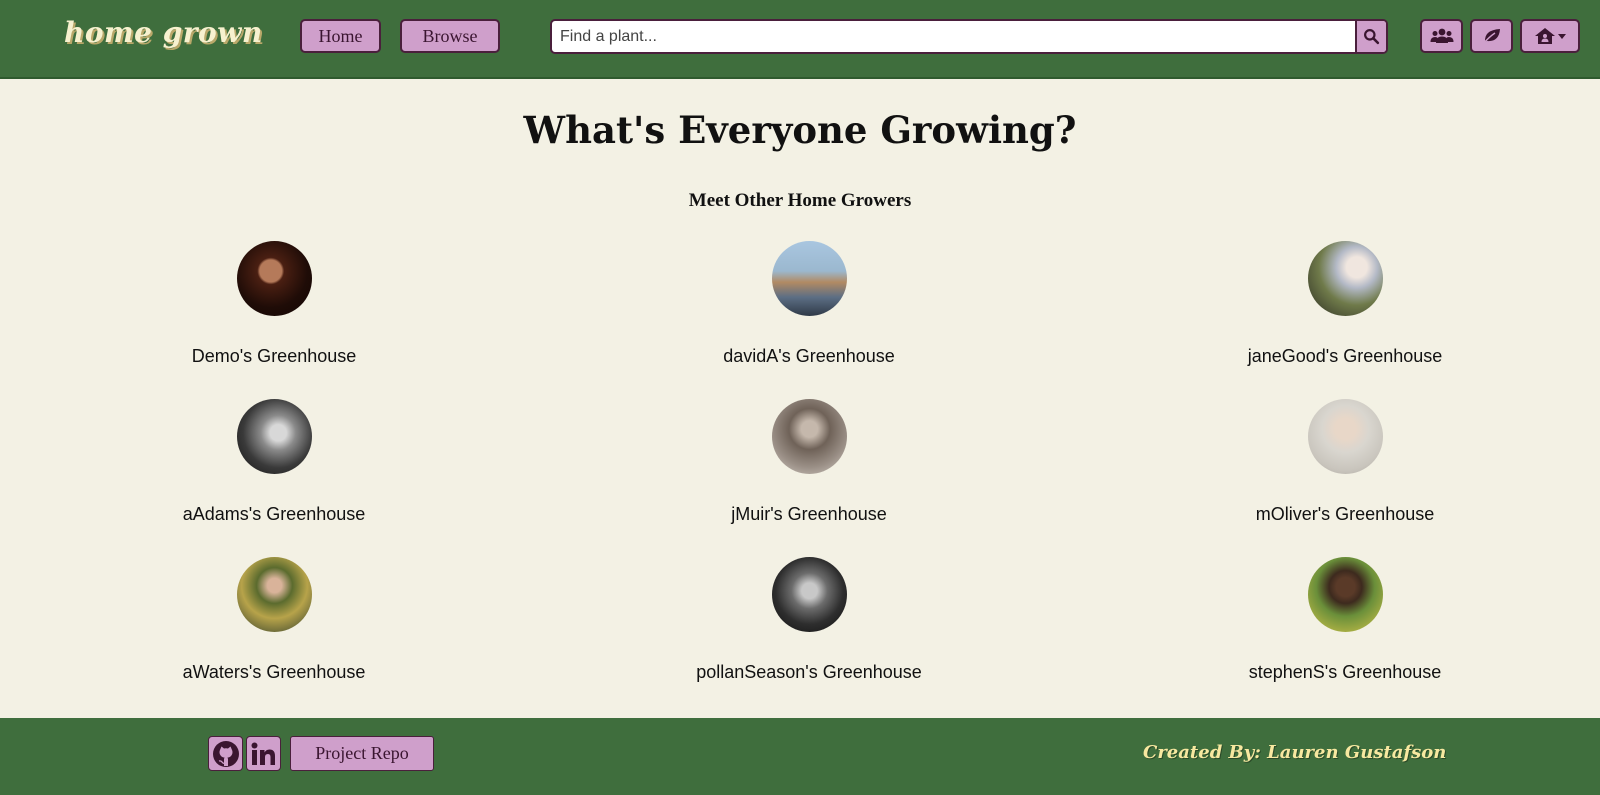  I want to click on grower-card: jMuir's Greenhouse, so click(809, 462).